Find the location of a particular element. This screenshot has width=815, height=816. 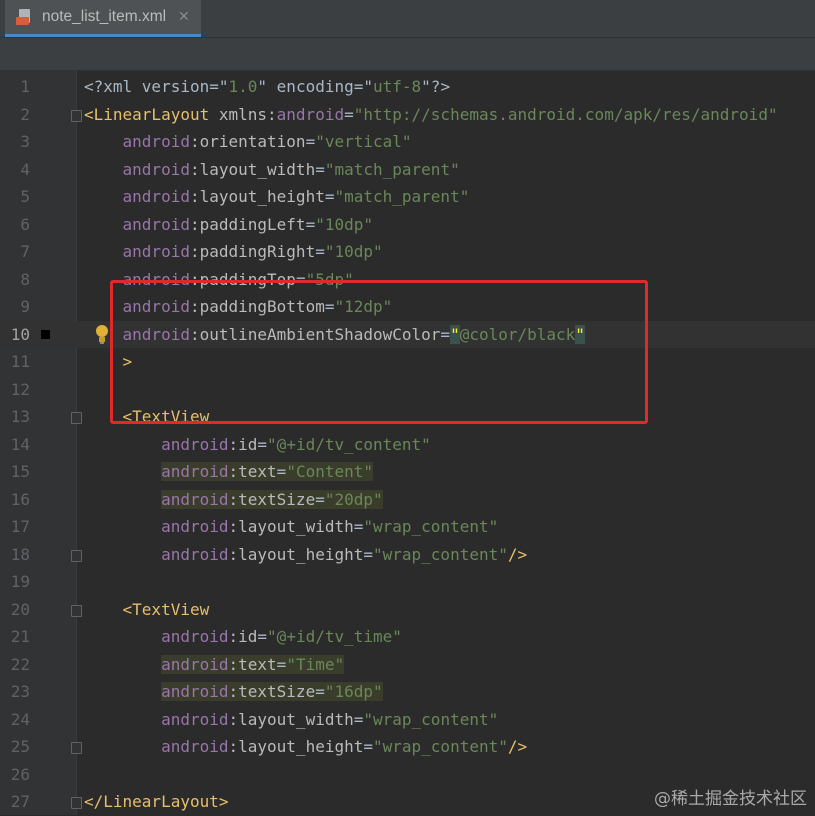

code-text: android:textSize="20dp" is located at coordinates (272, 499).